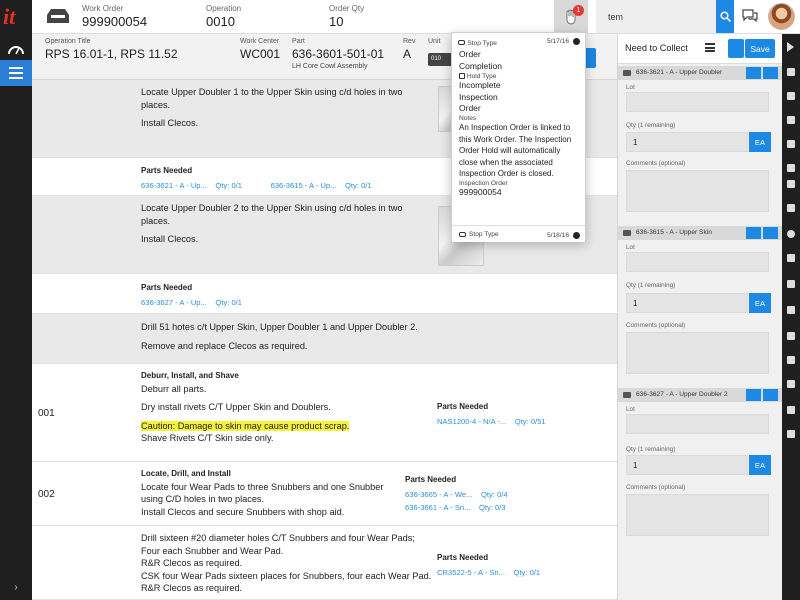  Describe the element at coordinates (791, 234) in the screenshot. I see `clock-icon` at that location.